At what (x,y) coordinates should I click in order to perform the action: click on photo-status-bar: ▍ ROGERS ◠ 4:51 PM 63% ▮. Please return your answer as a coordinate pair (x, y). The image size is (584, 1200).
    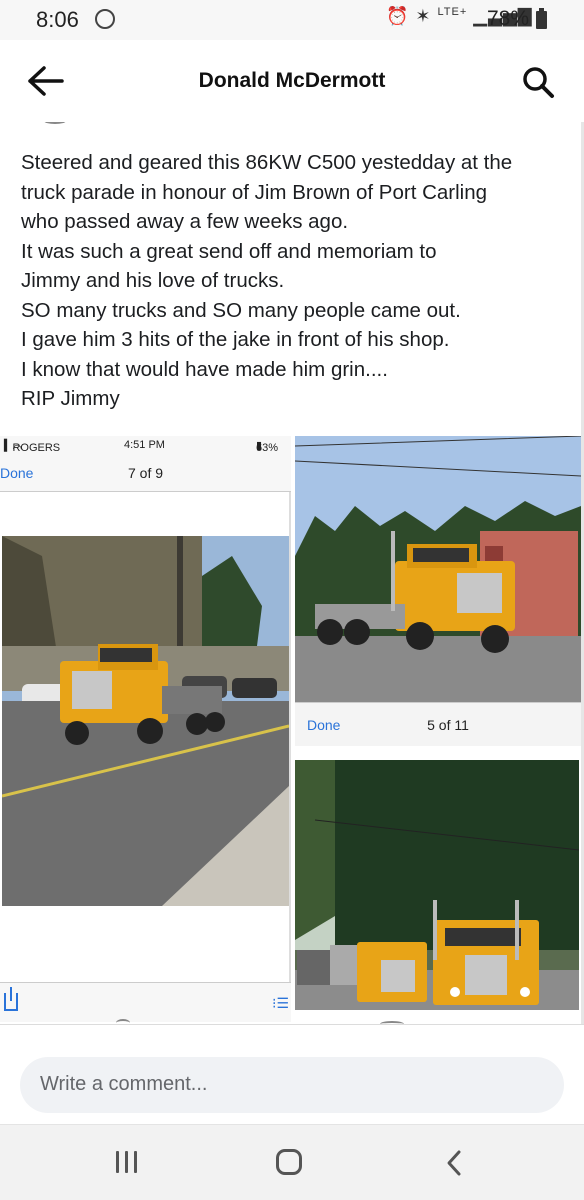
    Looking at the image, I should click on (145, 445).